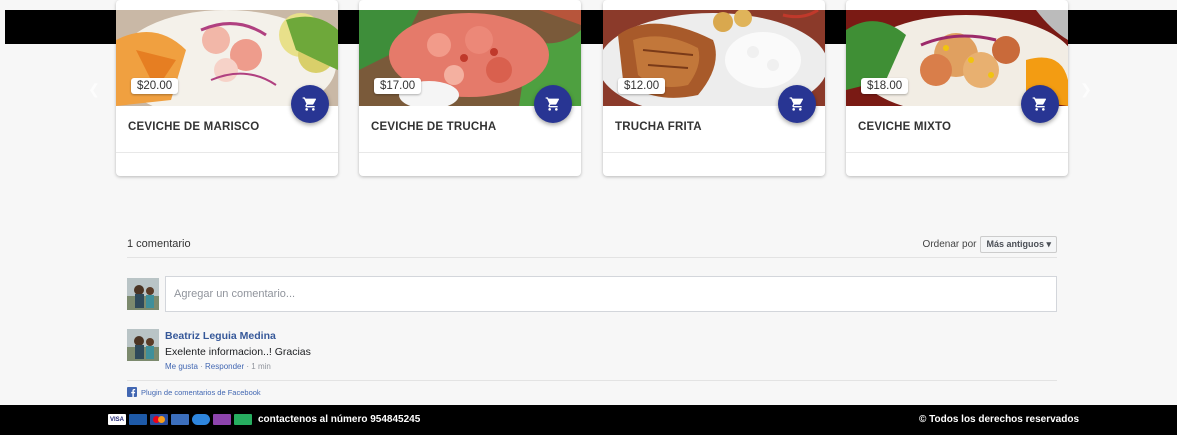 The image size is (1177, 435). I want to click on price-badge: $20.00, so click(155, 86).